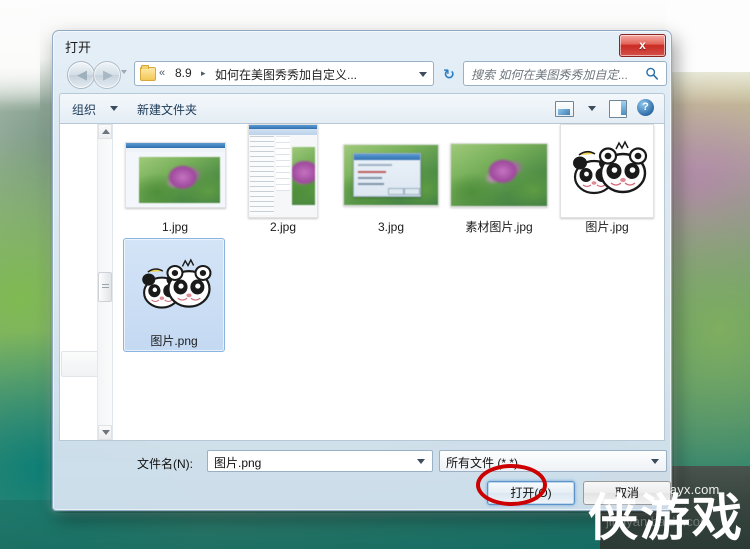  I want to click on file-item: 3.jpg, so click(391, 183).